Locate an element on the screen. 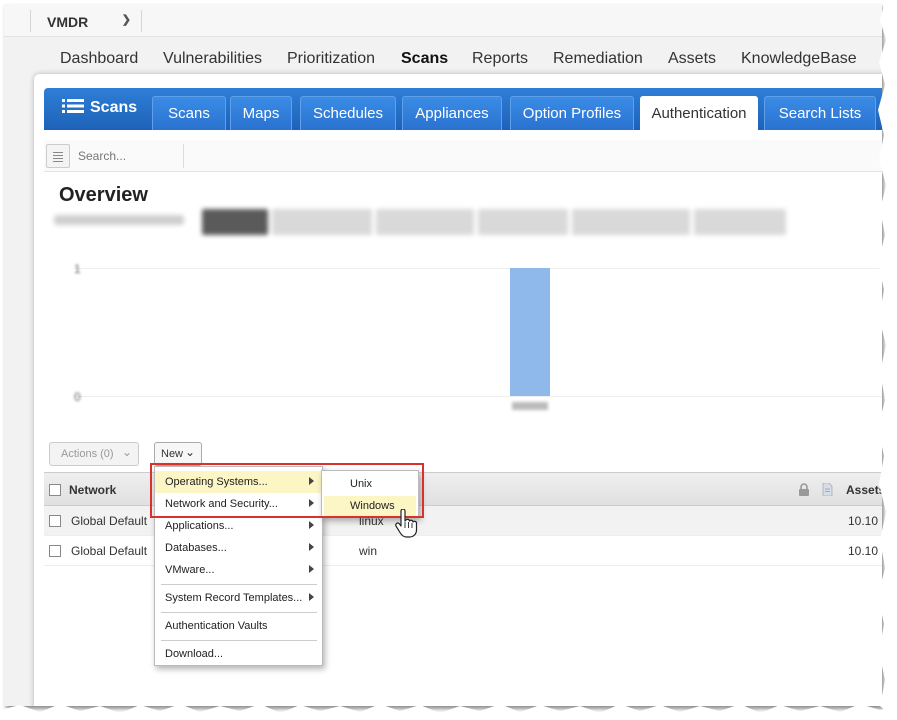  nav-assets: Assets is located at coordinates (692, 59).